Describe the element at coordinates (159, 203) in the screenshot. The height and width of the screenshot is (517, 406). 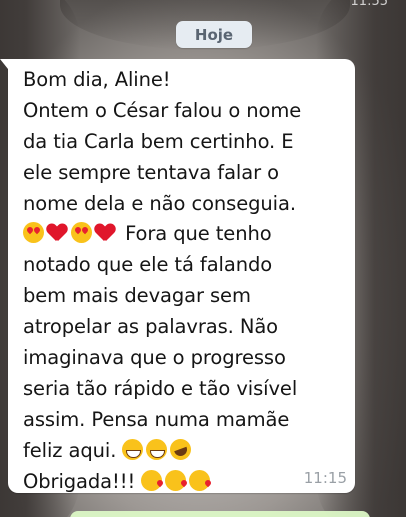
I see `message-line: nome dela e não conseguia.` at that location.